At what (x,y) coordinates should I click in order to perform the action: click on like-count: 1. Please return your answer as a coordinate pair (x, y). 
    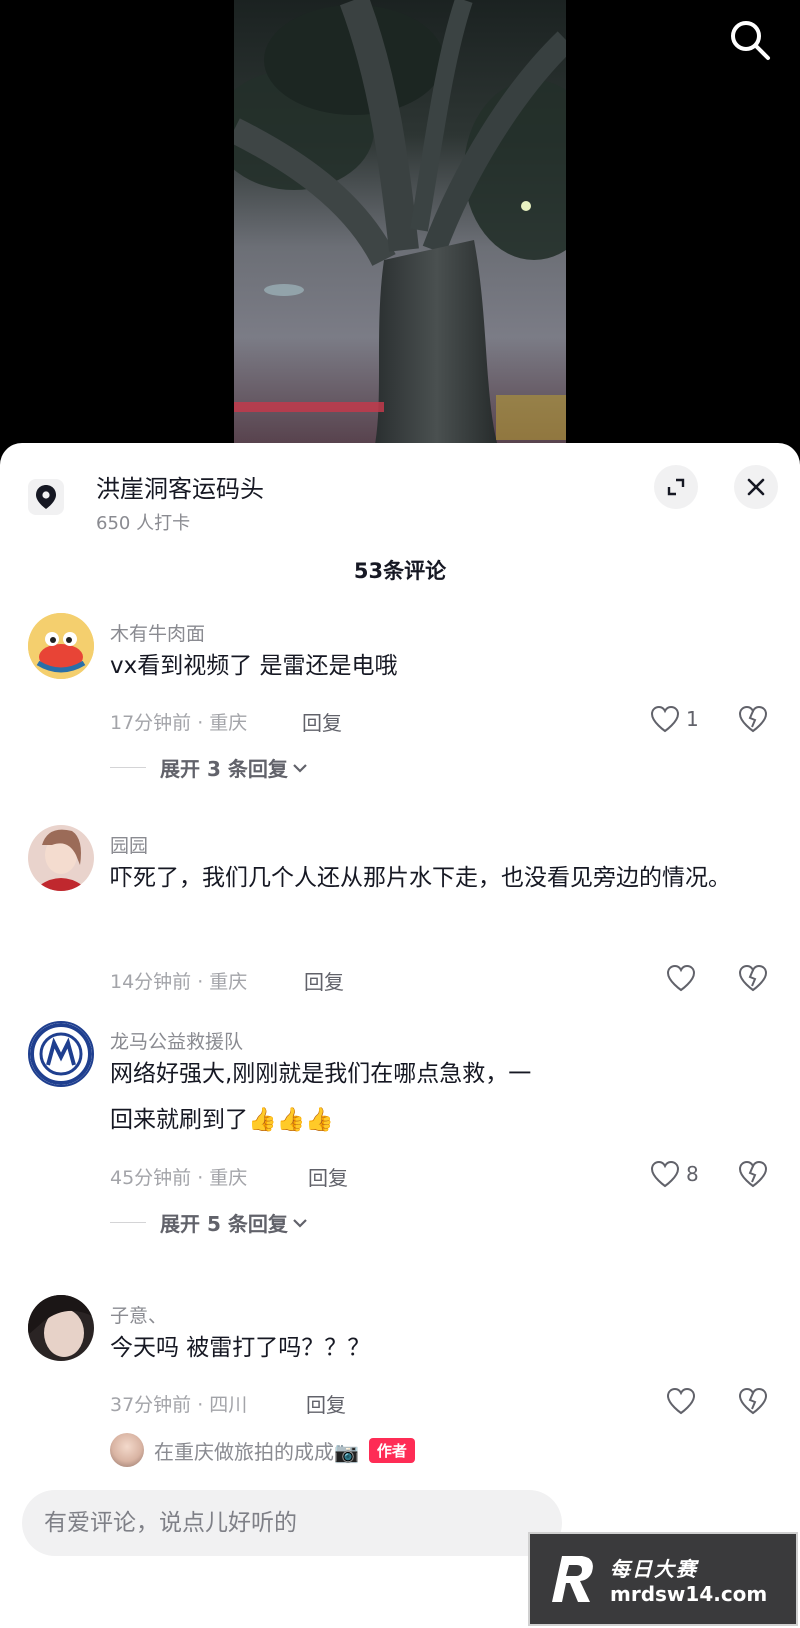
    Looking at the image, I should click on (692, 719).